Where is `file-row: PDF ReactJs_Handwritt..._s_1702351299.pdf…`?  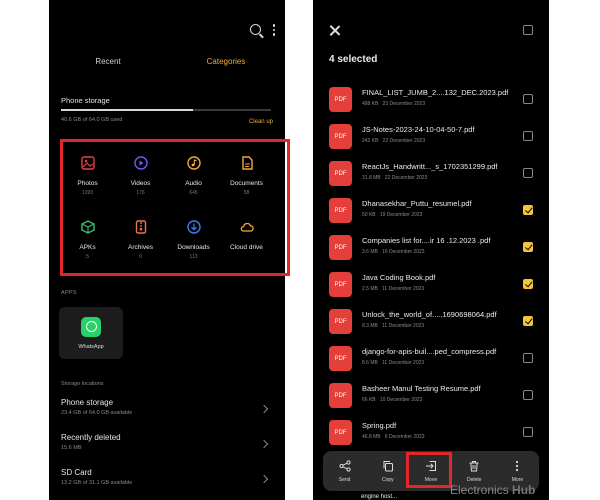
file-row: PDF ReactJs_Handwritt..._s_1702351299.pdf… is located at coordinates (432, 175).